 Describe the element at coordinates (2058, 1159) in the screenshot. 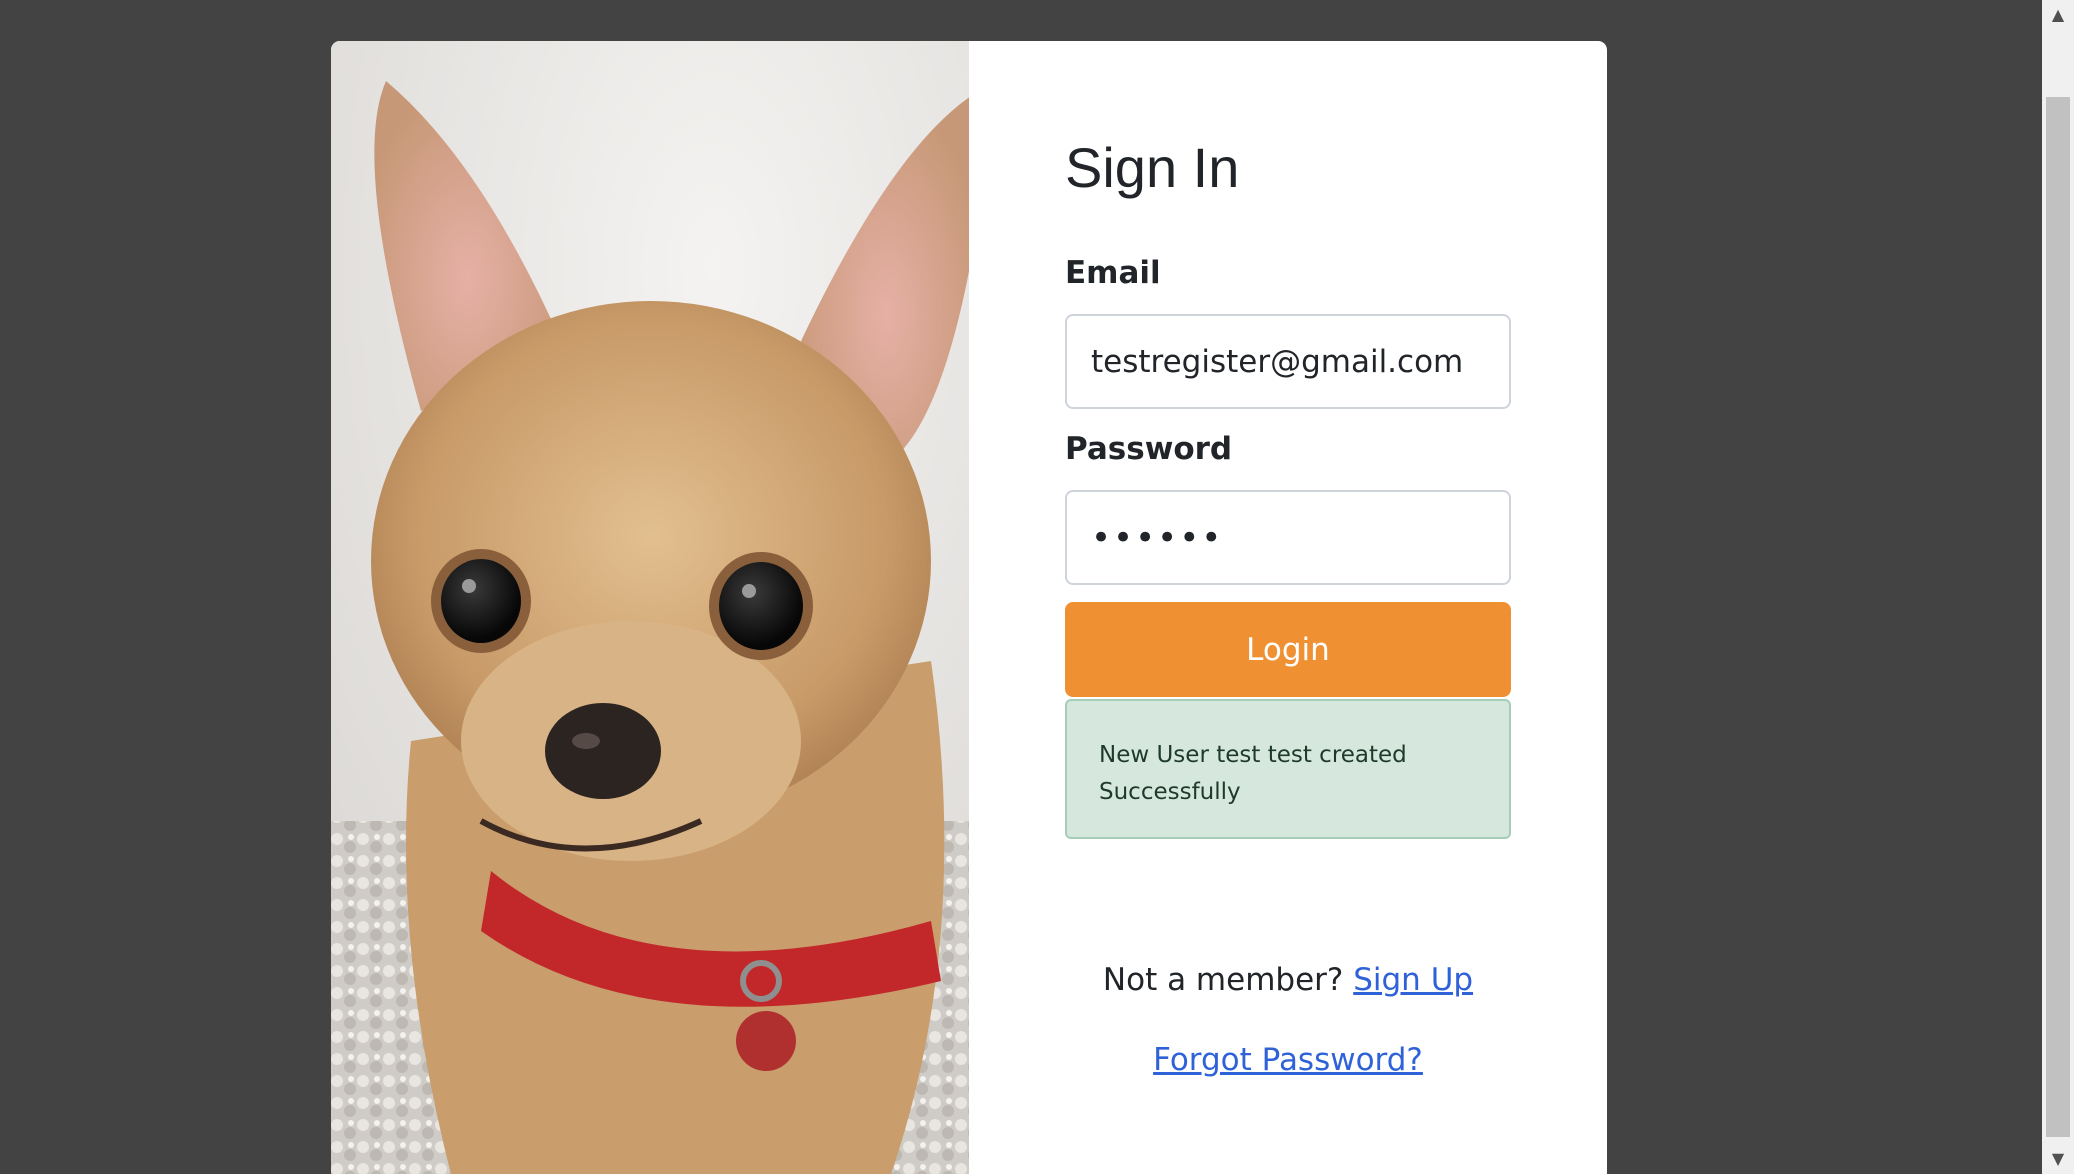

I see `scroll-down-arrow-icon: ▼` at that location.